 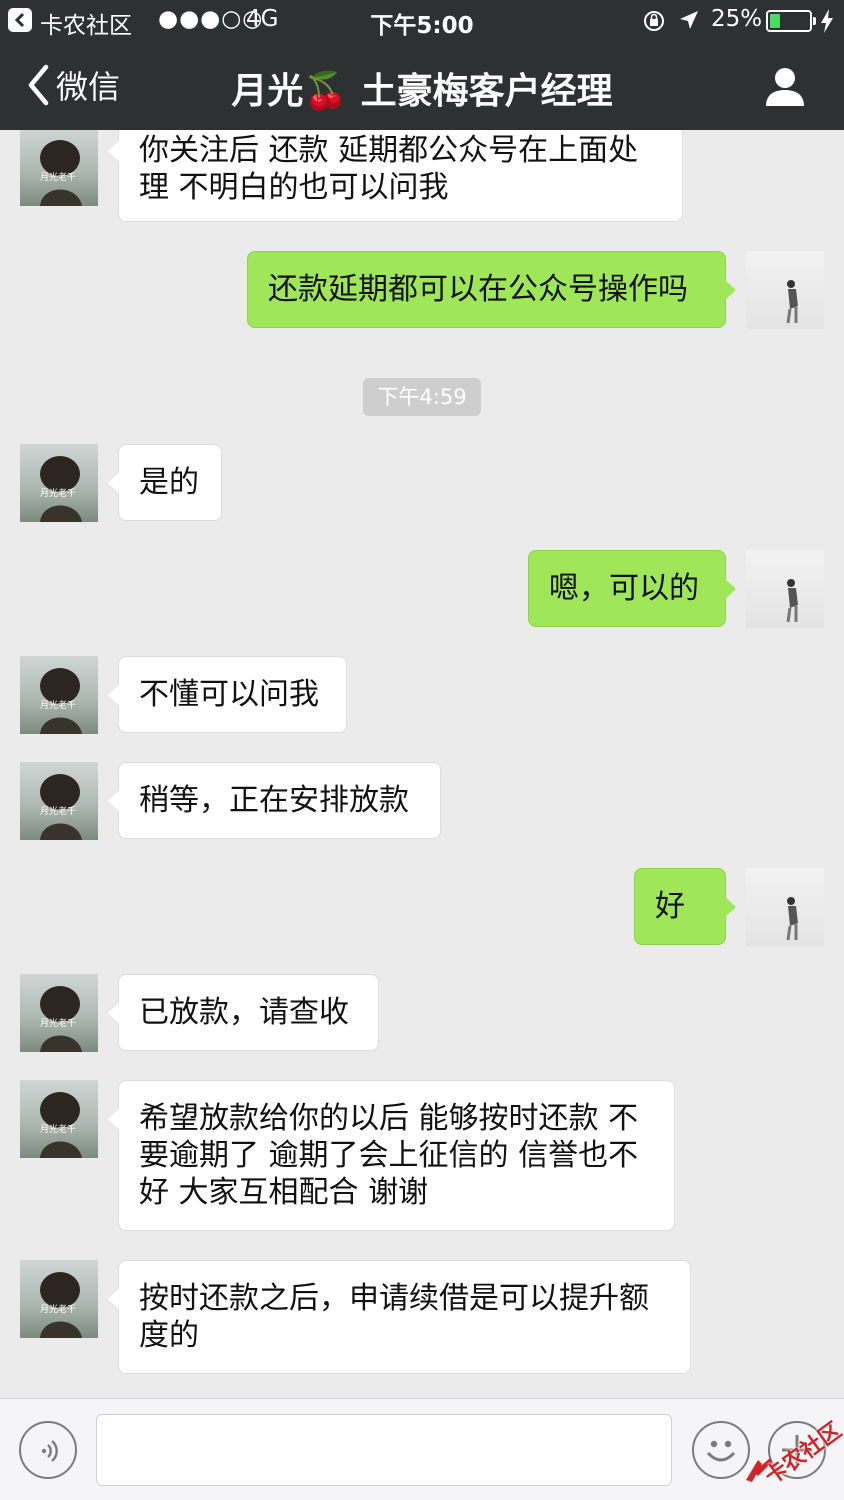 I want to click on battery-icon, so click(x=789, y=21).